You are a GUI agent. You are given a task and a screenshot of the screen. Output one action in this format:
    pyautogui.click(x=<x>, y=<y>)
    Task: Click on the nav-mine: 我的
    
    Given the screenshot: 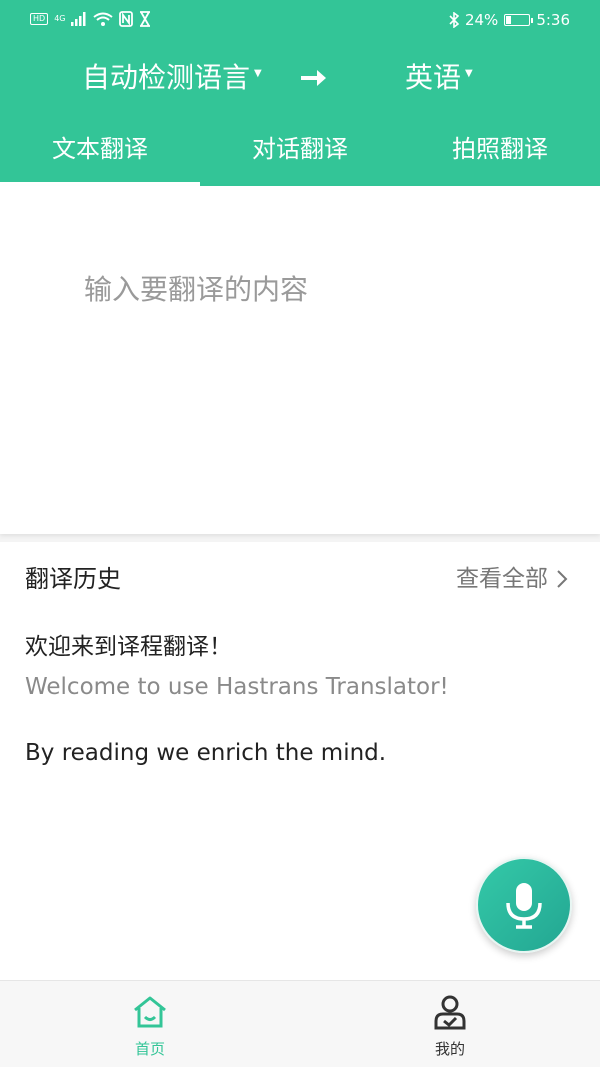 What is the action you would take?
    pyautogui.click(x=450, y=1024)
    